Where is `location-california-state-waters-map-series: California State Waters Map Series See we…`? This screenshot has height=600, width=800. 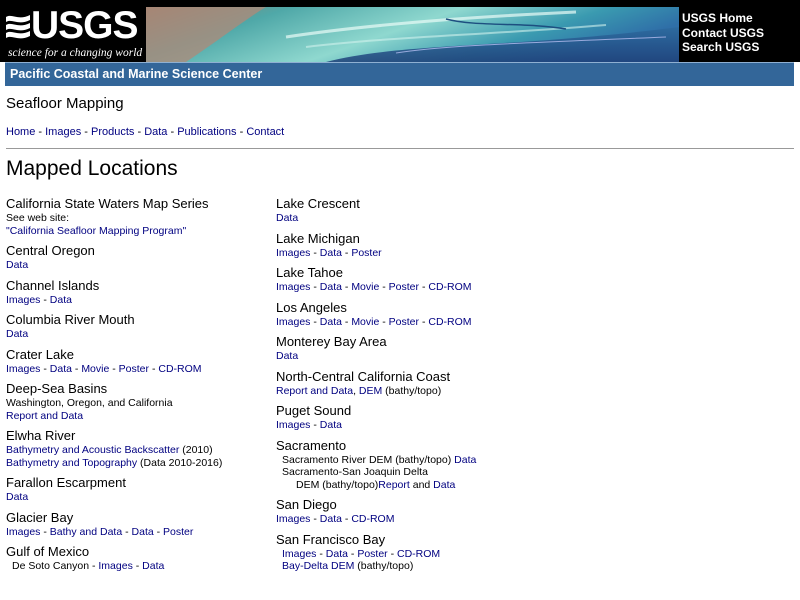
location-california-state-waters-map-series: California State Waters Map Series See we… is located at coordinates (136, 216).